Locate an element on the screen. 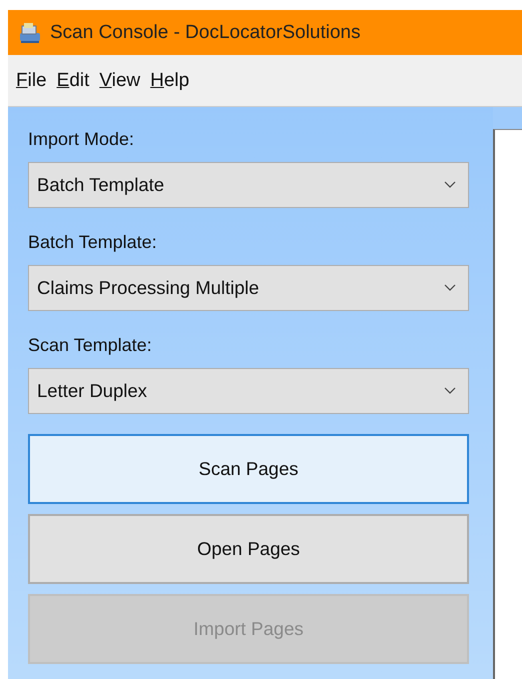  window-title: Scan Console - DocLocatorSolutions is located at coordinates (205, 33).